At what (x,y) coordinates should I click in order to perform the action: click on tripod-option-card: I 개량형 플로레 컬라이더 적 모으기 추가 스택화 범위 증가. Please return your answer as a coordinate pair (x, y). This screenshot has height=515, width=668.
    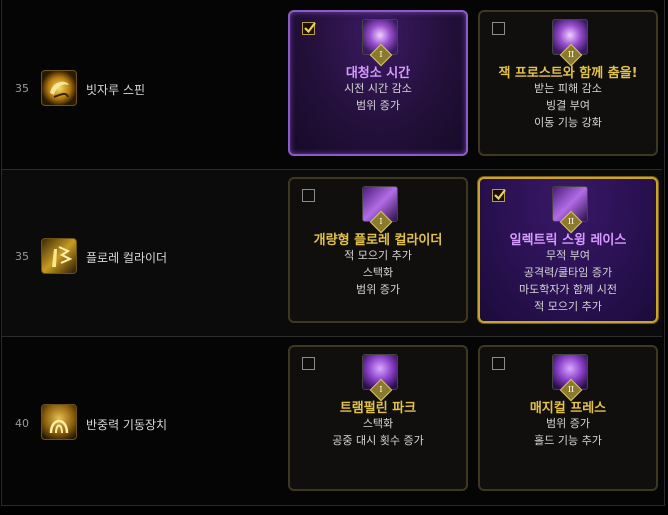
    Looking at the image, I should click on (378, 250).